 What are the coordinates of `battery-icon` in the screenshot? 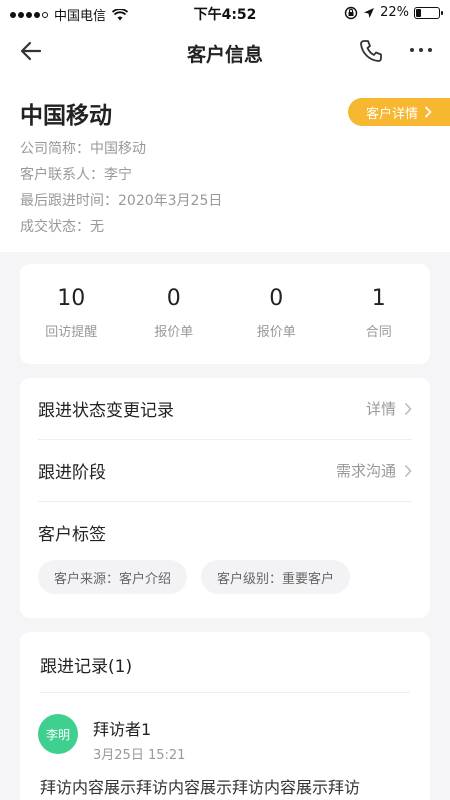 It's located at (428, 12).